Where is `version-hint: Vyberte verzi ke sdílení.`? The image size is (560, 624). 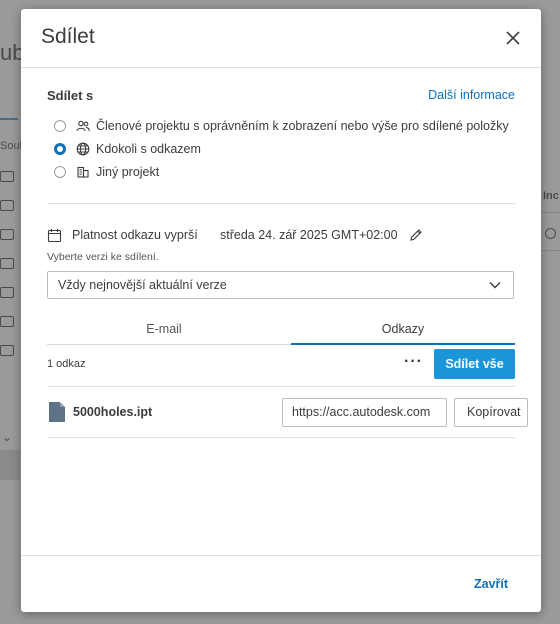
version-hint: Vyberte verzi ke sdílení. is located at coordinates (103, 257).